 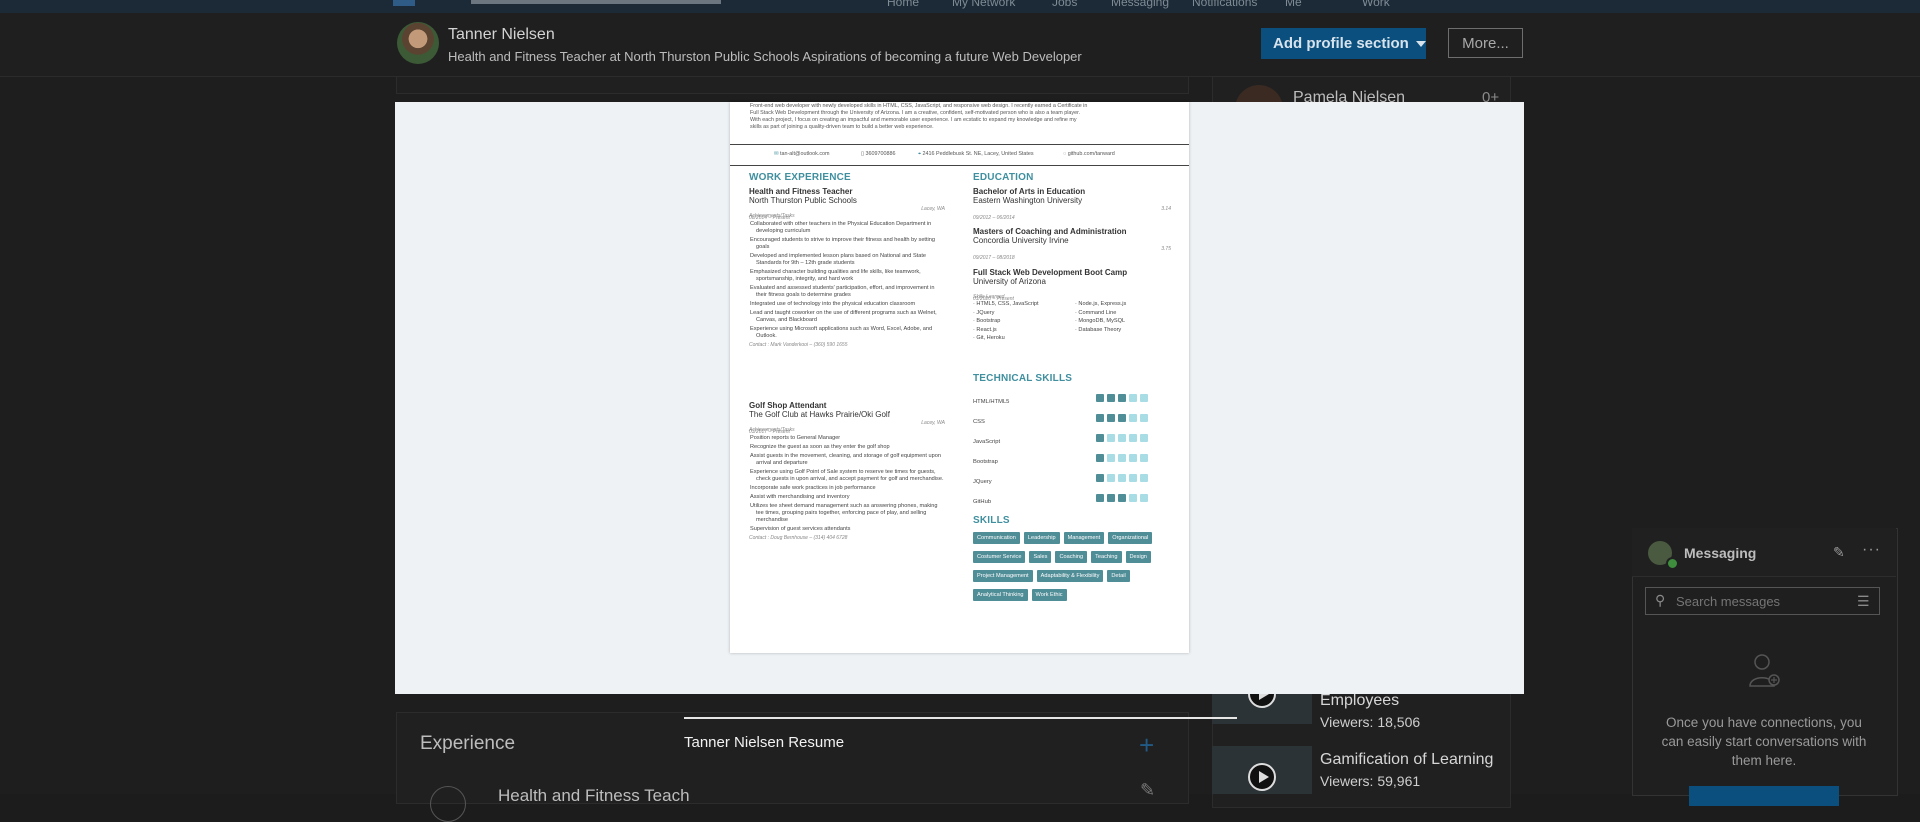 What do you see at coordinates (1764, 796) in the screenshot?
I see `messaging-action-button` at bounding box center [1764, 796].